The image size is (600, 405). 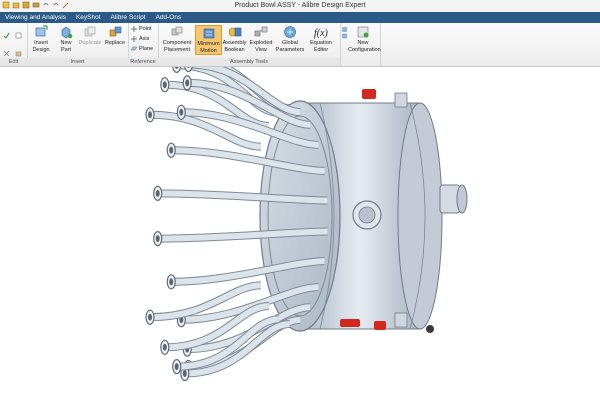 I want to click on group-label-insert: Insert, so click(x=77, y=62).